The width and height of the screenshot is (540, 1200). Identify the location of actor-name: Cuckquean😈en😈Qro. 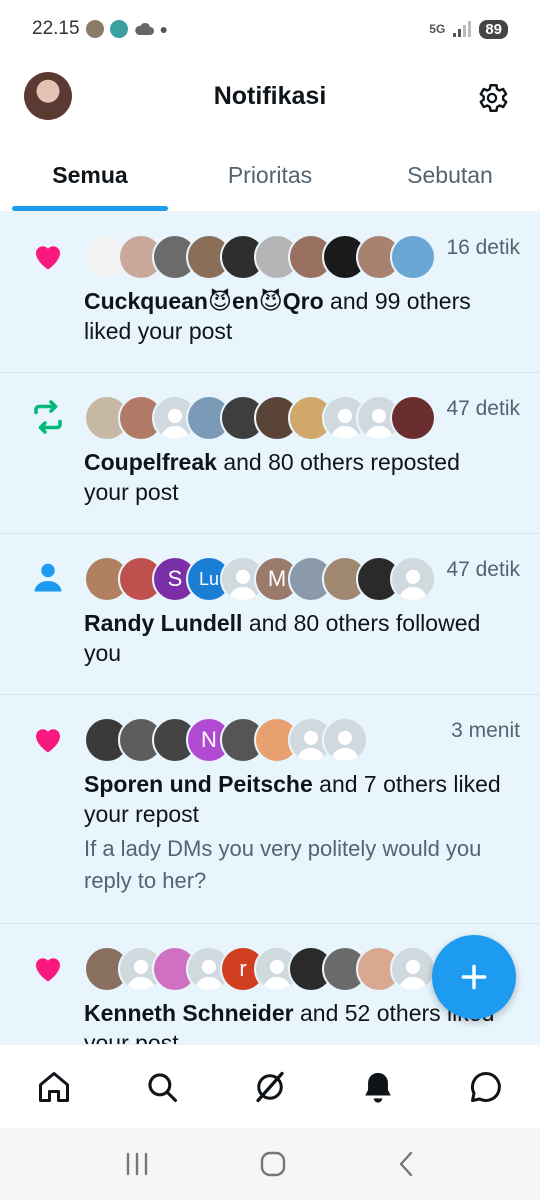
(204, 301).